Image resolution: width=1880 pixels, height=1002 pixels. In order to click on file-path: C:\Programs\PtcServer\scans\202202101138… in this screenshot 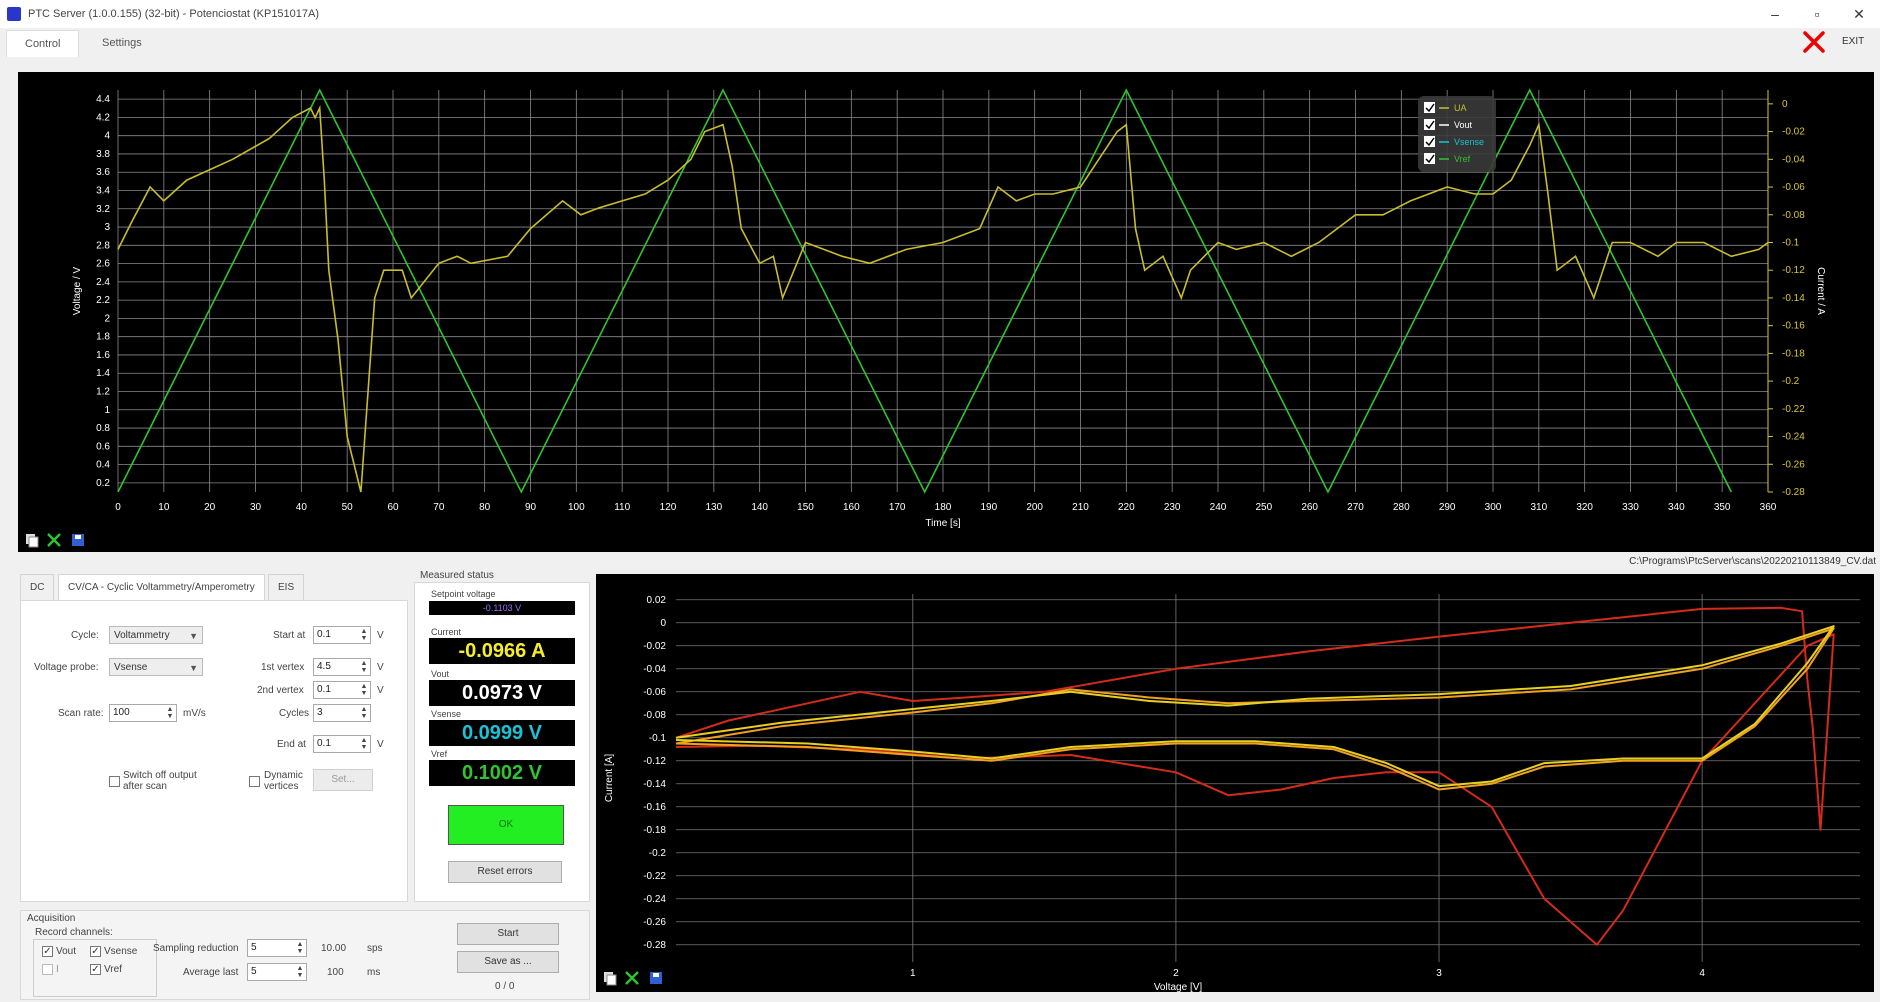, I will do `click(1752, 561)`.